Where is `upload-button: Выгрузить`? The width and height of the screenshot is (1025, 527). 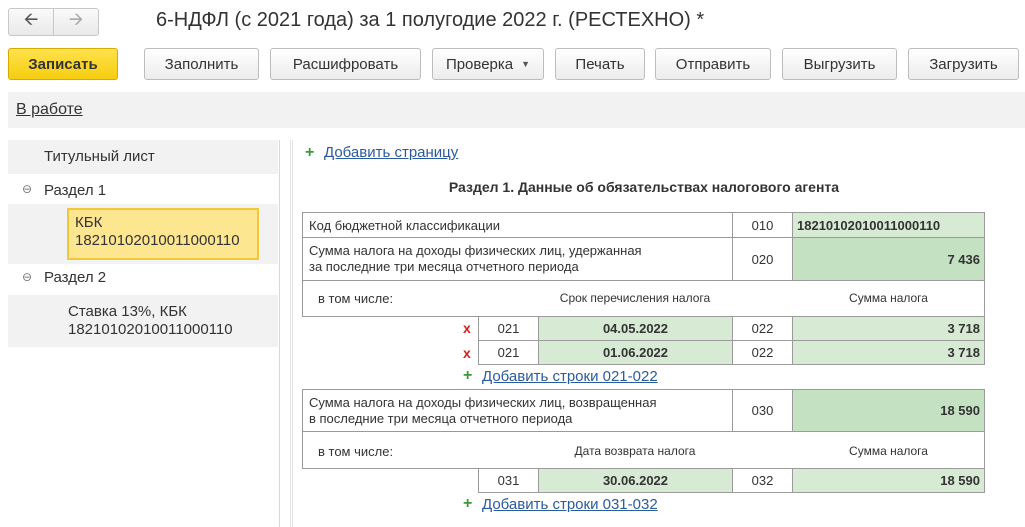 upload-button: Выгрузить is located at coordinates (839, 64).